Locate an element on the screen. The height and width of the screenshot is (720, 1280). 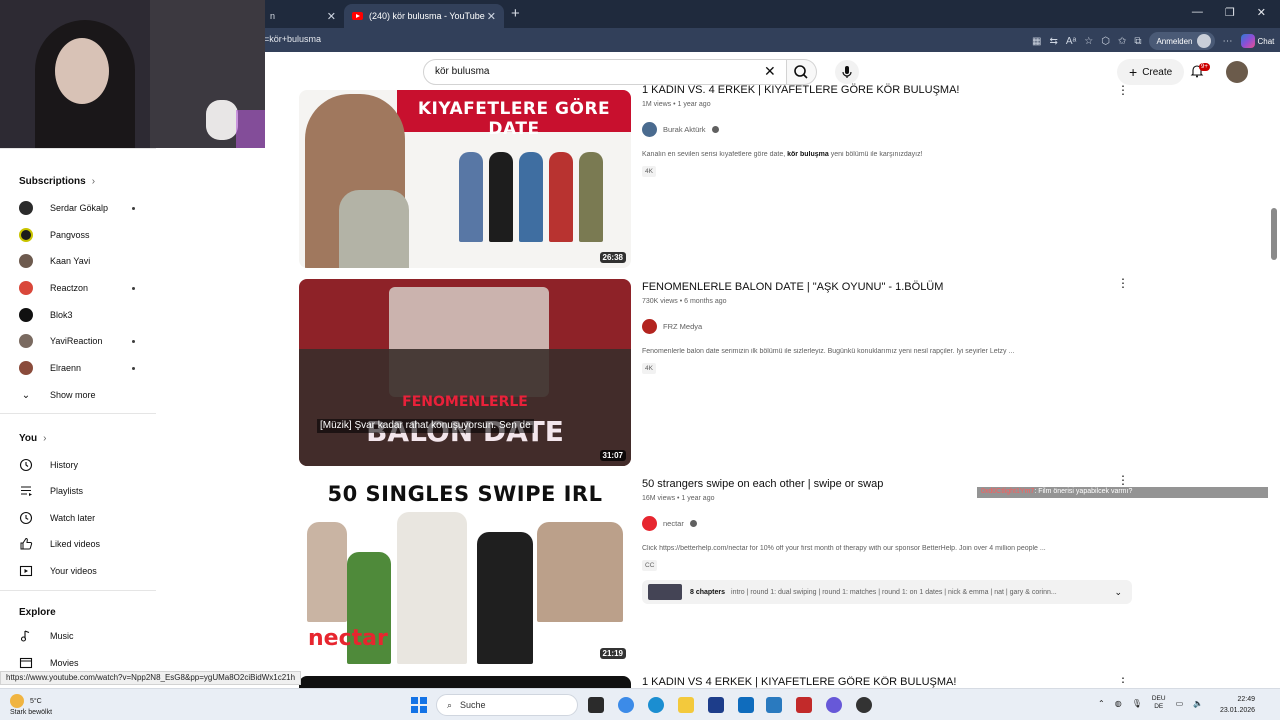
sign-in-button: Anmelden is located at coordinates (1182, 41).